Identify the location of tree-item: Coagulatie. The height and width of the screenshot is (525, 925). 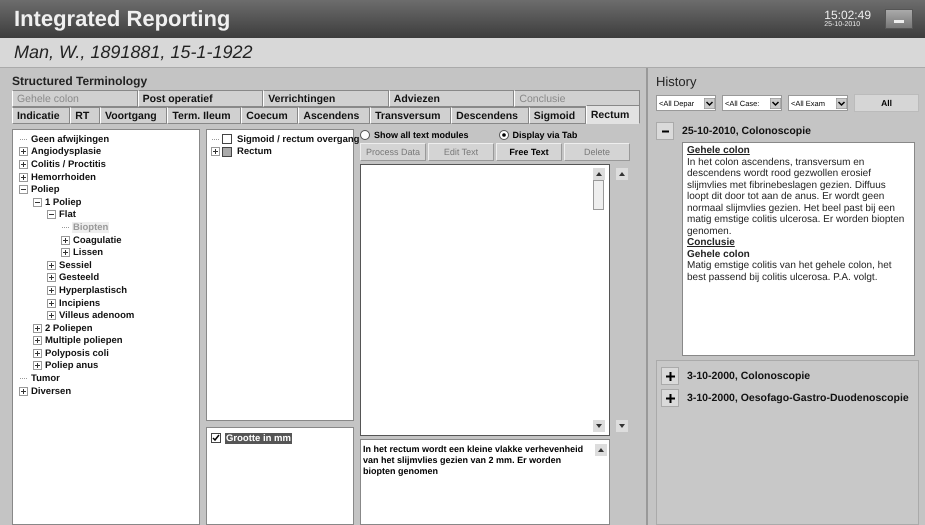
(97, 240).